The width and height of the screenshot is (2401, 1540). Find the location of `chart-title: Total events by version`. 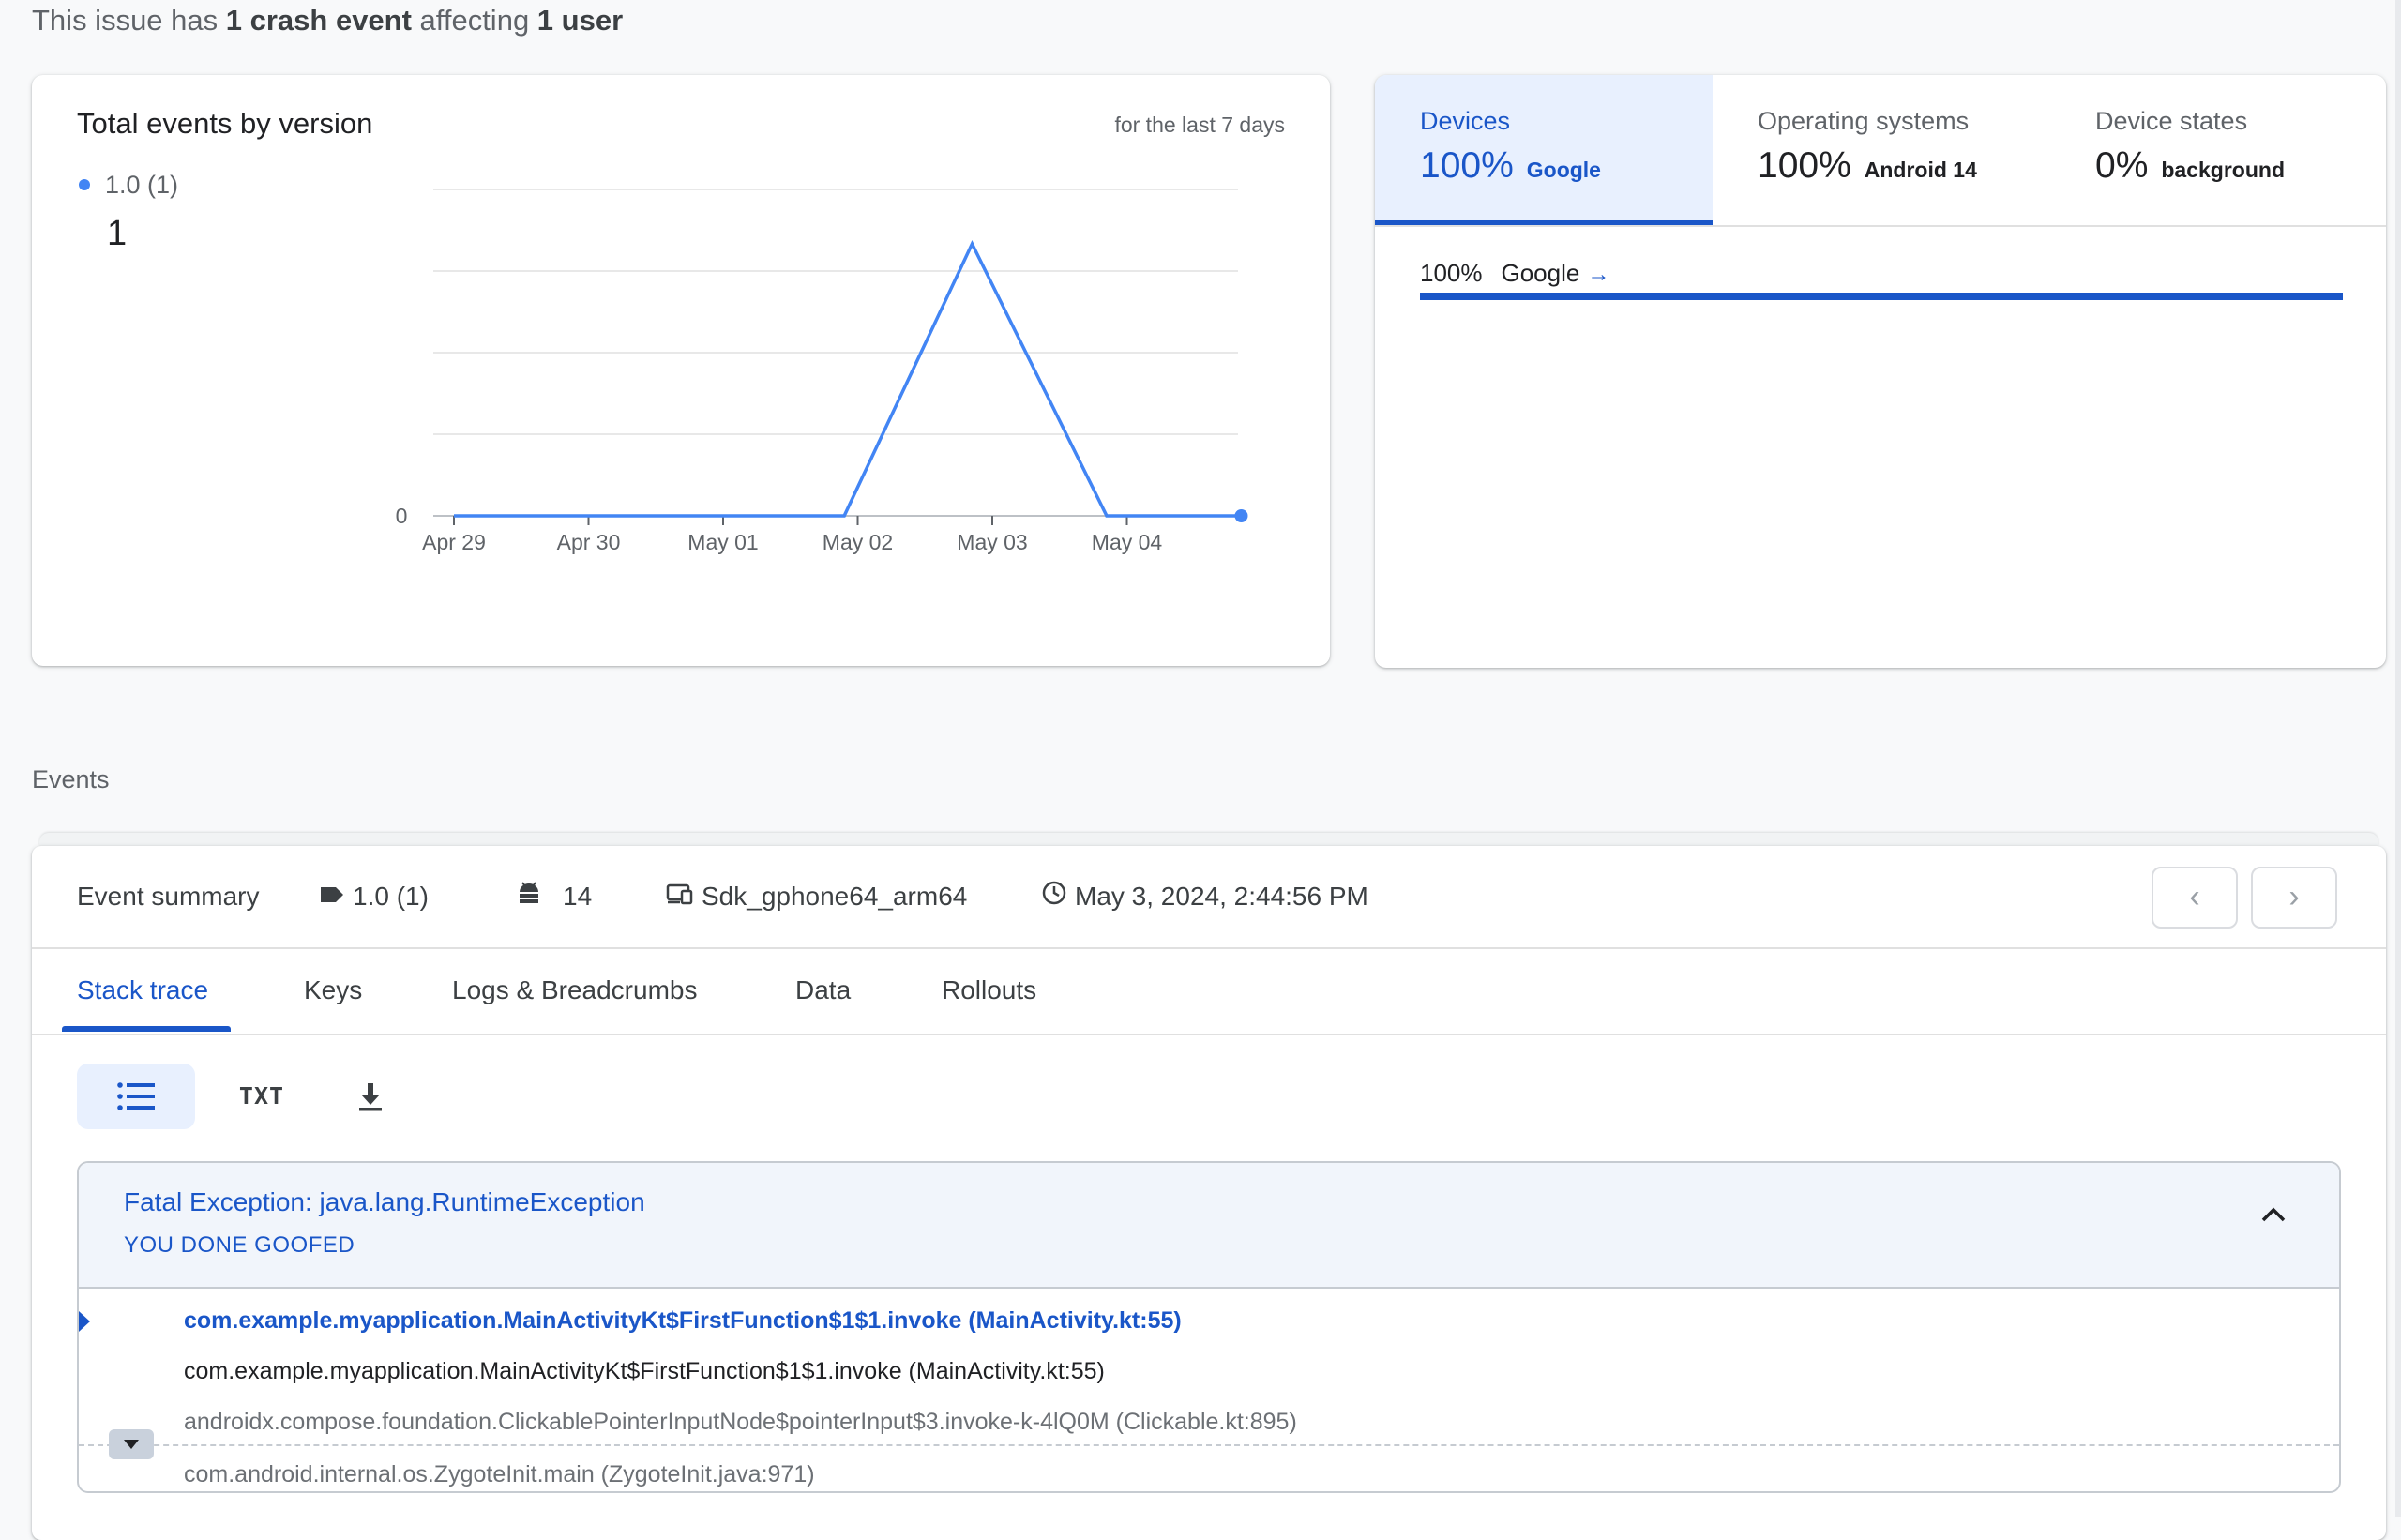

chart-title: Total events by version is located at coordinates (225, 123).